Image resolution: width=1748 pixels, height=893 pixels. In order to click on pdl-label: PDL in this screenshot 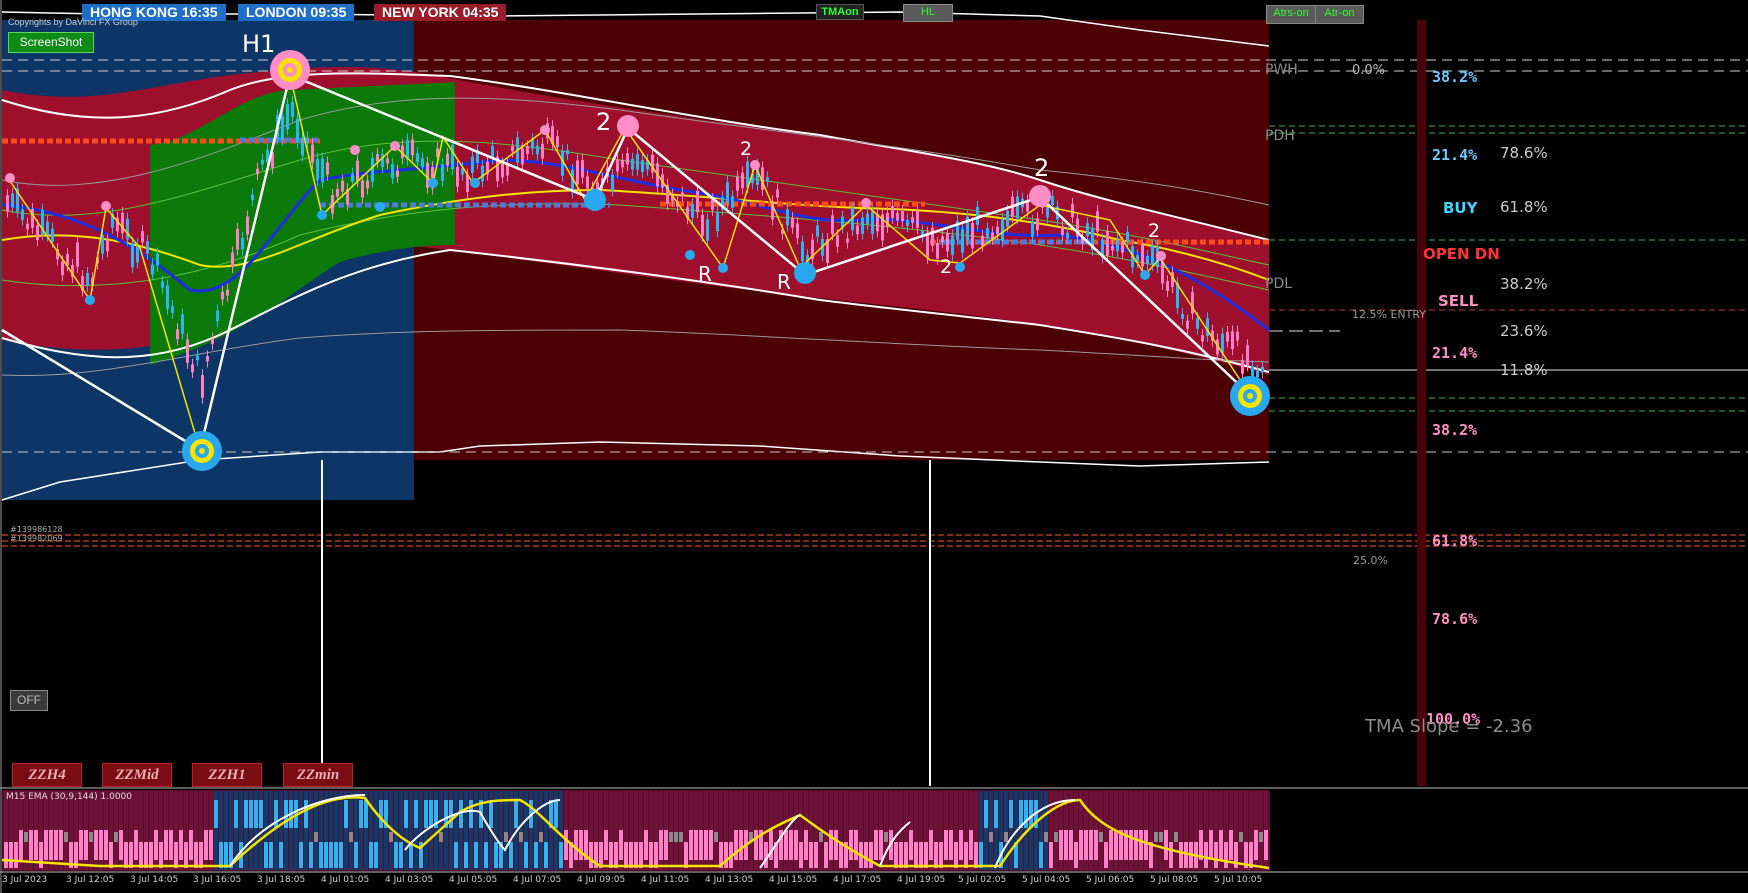, I will do `click(1279, 284)`.